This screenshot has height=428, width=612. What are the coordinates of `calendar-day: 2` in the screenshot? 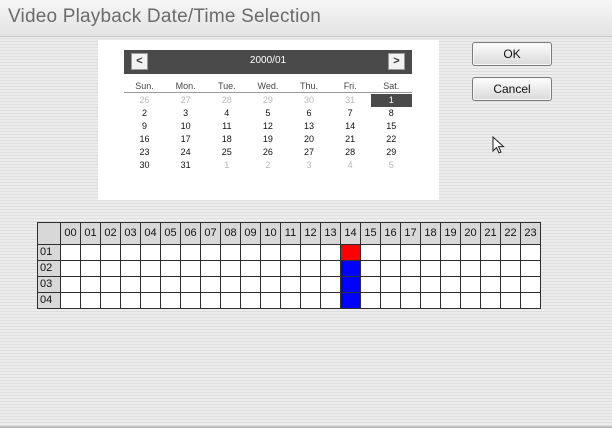 It's located at (144, 113).